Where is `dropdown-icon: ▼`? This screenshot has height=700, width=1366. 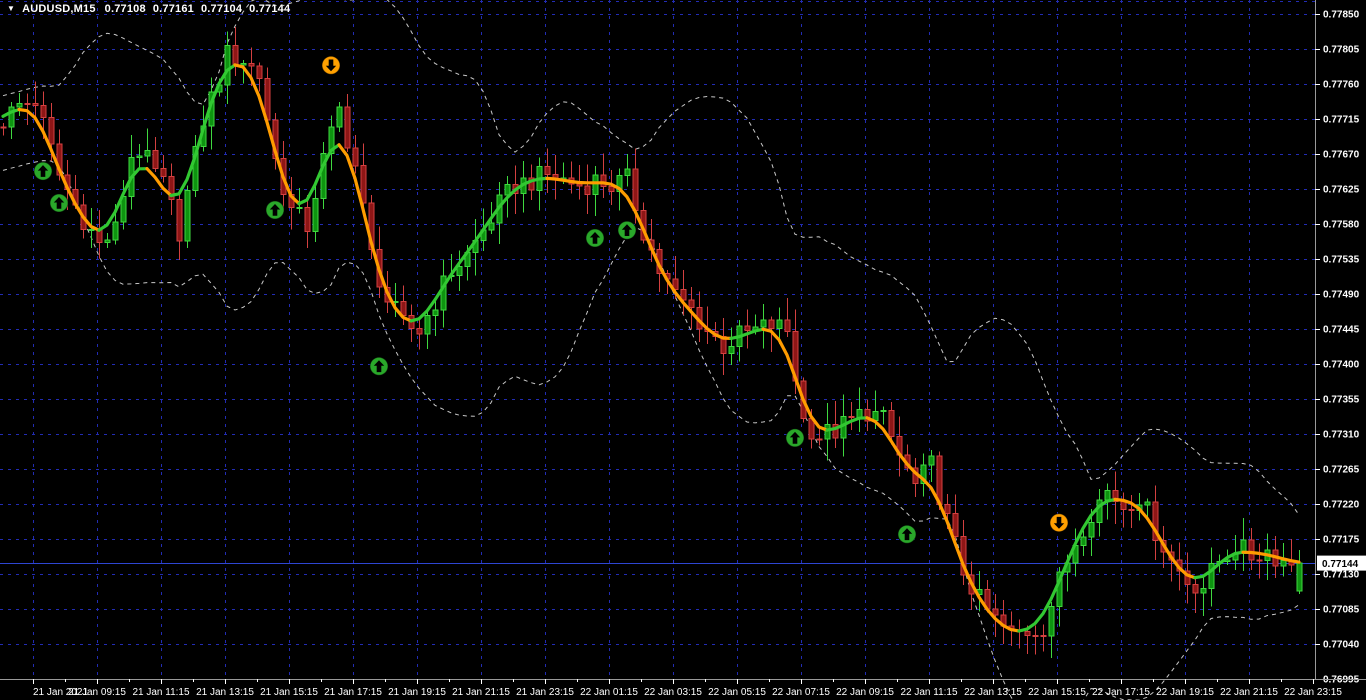 dropdown-icon: ▼ is located at coordinates (11, 9).